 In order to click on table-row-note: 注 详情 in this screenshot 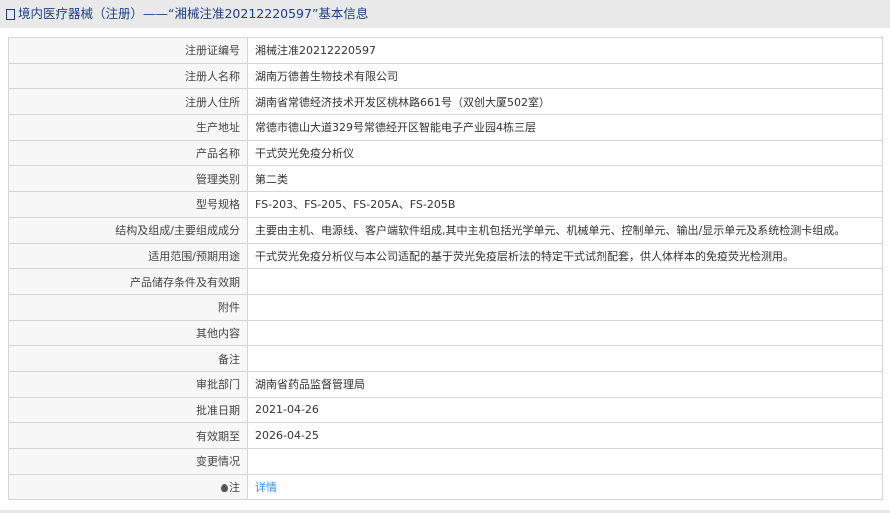, I will do `click(445, 487)`.